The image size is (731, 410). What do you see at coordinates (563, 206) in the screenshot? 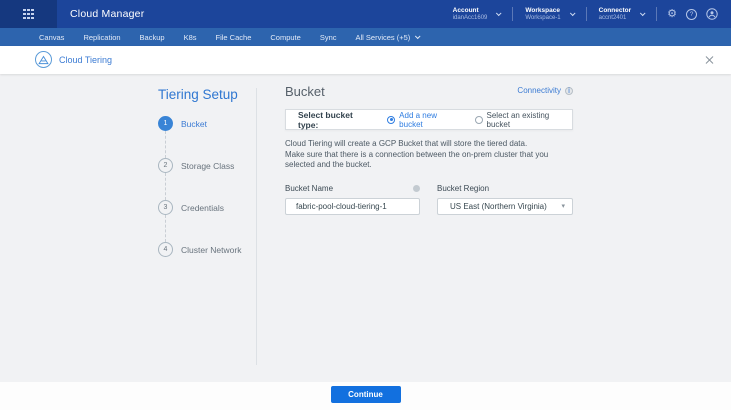
I see `chevron-down-icon: ▾` at bounding box center [563, 206].